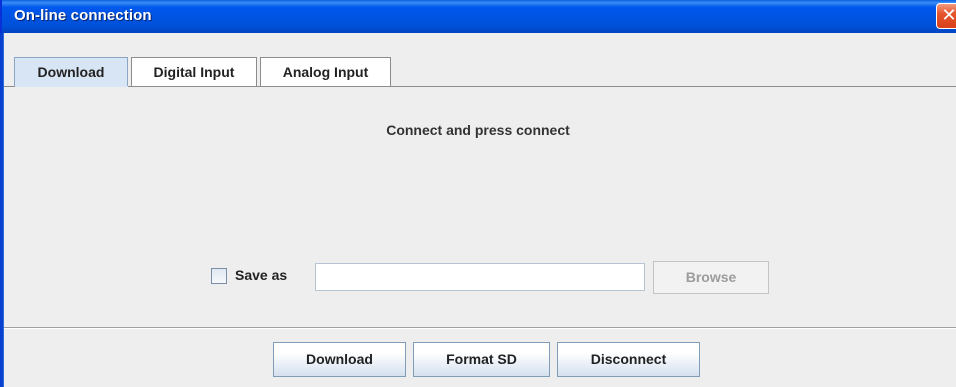  What do you see at coordinates (194, 71) in the screenshot?
I see `tab-digital-input: Digital Input` at bounding box center [194, 71].